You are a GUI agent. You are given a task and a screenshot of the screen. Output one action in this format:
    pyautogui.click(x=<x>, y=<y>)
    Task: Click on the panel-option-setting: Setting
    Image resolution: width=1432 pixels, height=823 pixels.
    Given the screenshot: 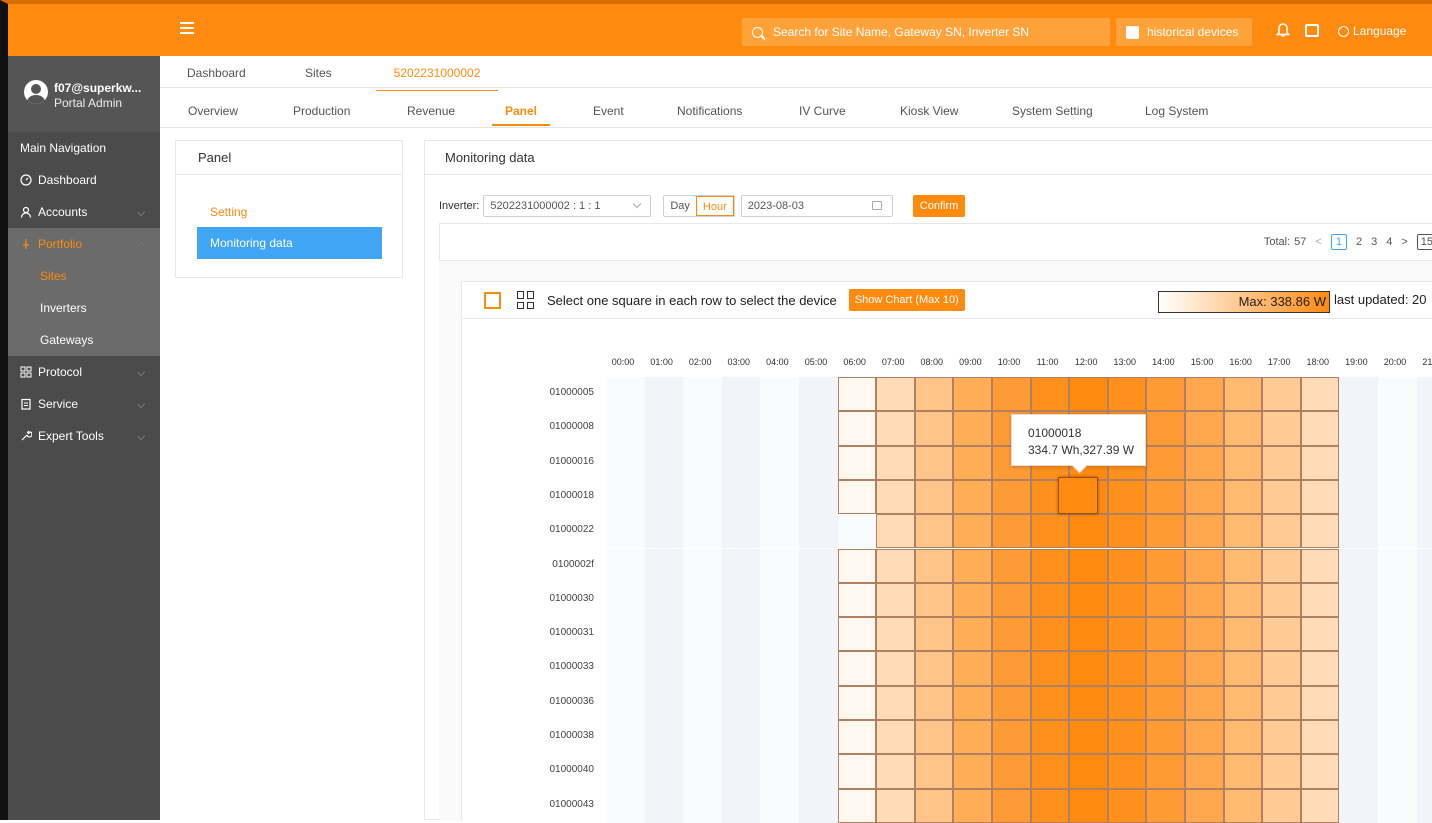 What is the action you would take?
    pyautogui.click(x=228, y=212)
    